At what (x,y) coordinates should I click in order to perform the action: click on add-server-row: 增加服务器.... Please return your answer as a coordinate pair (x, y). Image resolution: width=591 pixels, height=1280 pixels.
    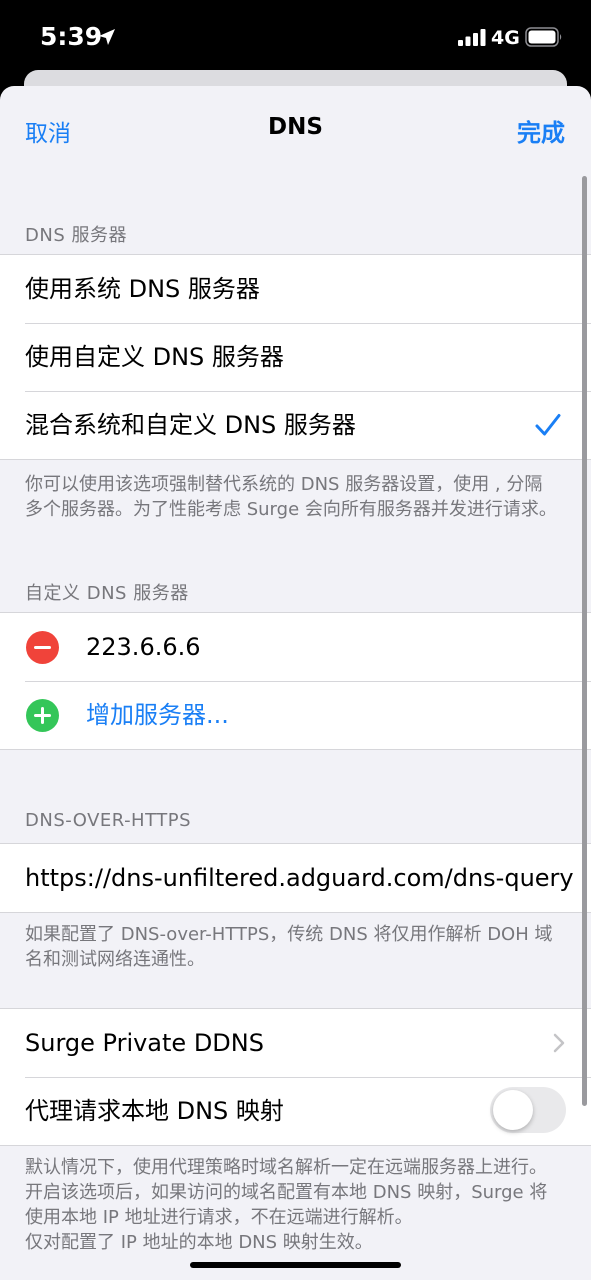
    Looking at the image, I should click on (295, 715).